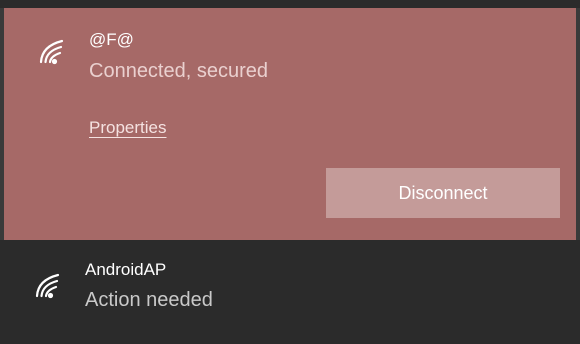 Image resolution: width=580 pixels, height=344 pixels. I want to click on network-name: AndroidAP, so click(126, 269).